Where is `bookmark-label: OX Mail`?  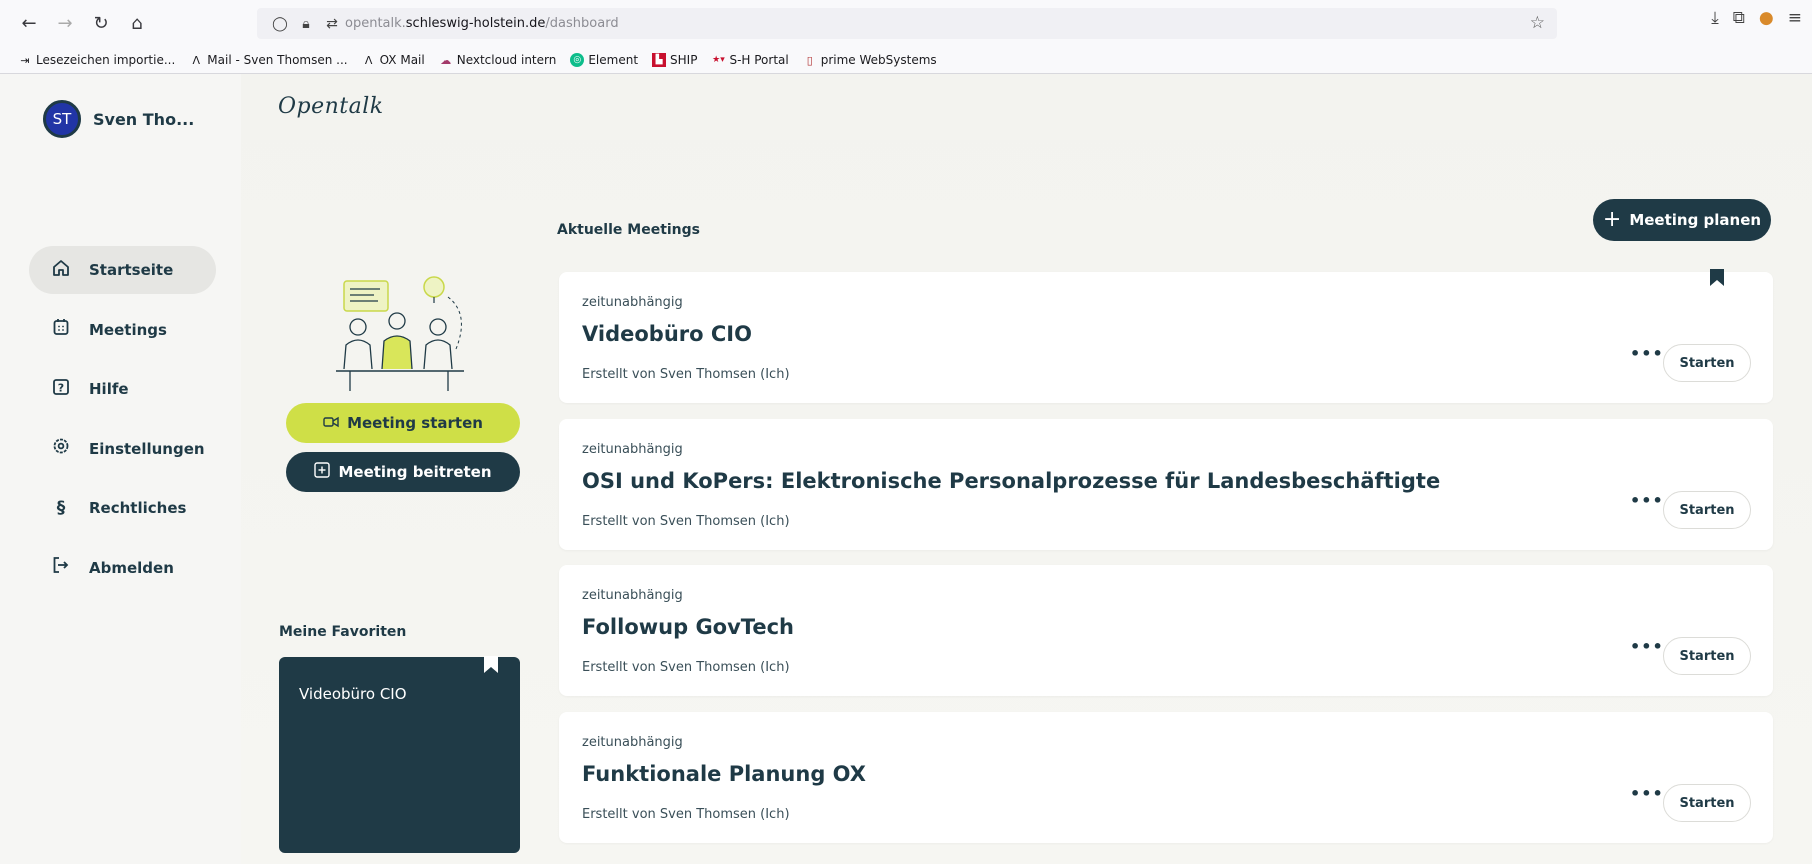 bookmark-label: OX Mail is located at coordinates (402, 60).